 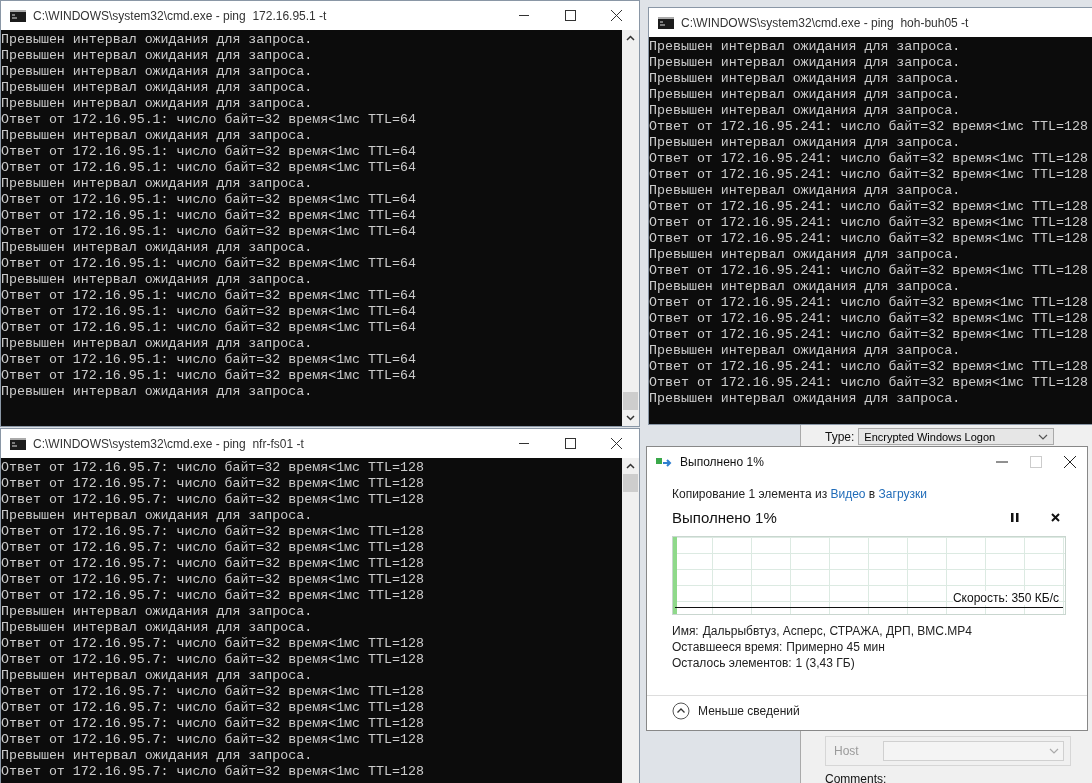 What do you see at coordinates (725, 517) in the screenshot?
I see `progress-heading: Выполнено 1%` at bounding box center [725, 517].